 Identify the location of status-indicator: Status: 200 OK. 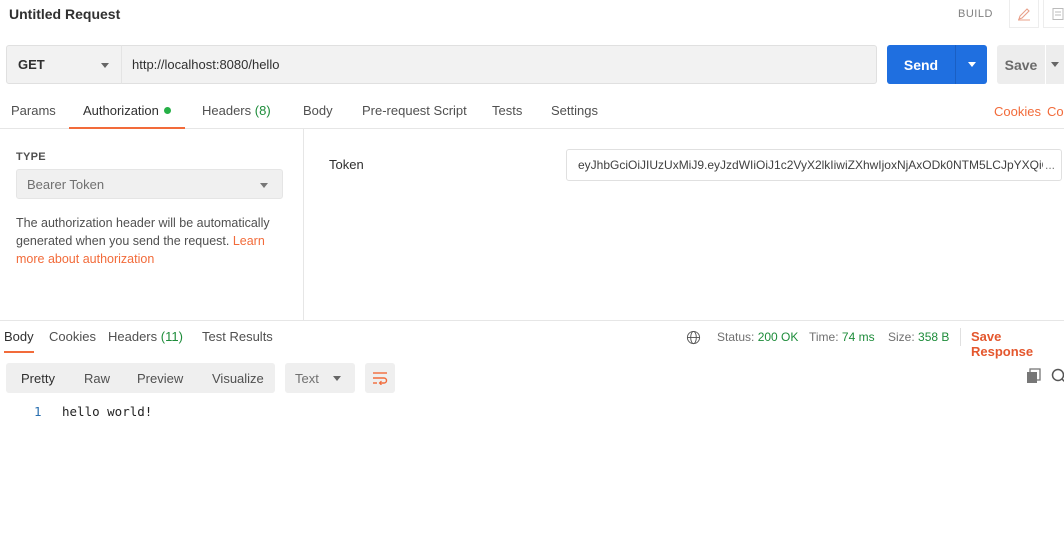
(757, 337).